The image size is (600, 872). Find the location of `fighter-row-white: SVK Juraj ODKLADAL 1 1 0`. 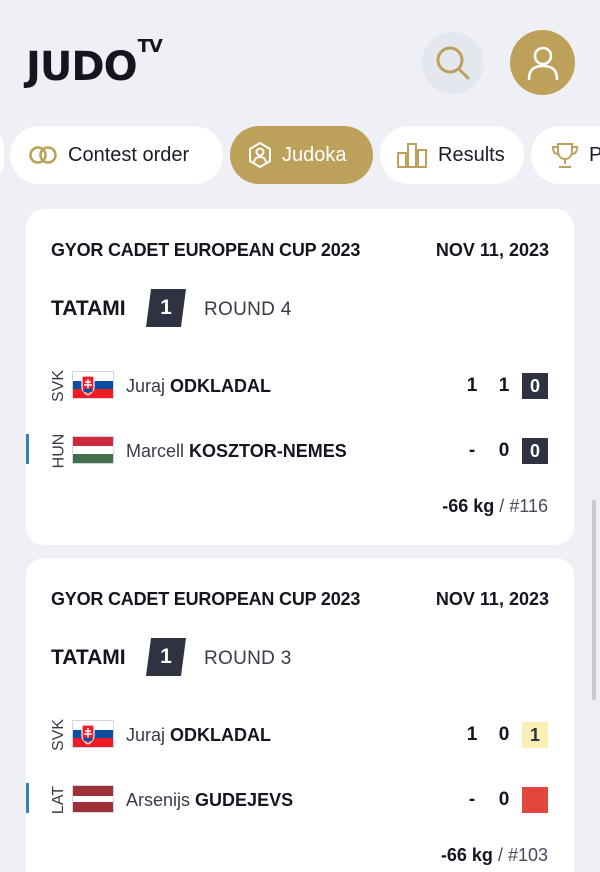

fighter-row-white: SVK Juraj ODKLADAL 1 1 0 is located at coordinates (300, 385).